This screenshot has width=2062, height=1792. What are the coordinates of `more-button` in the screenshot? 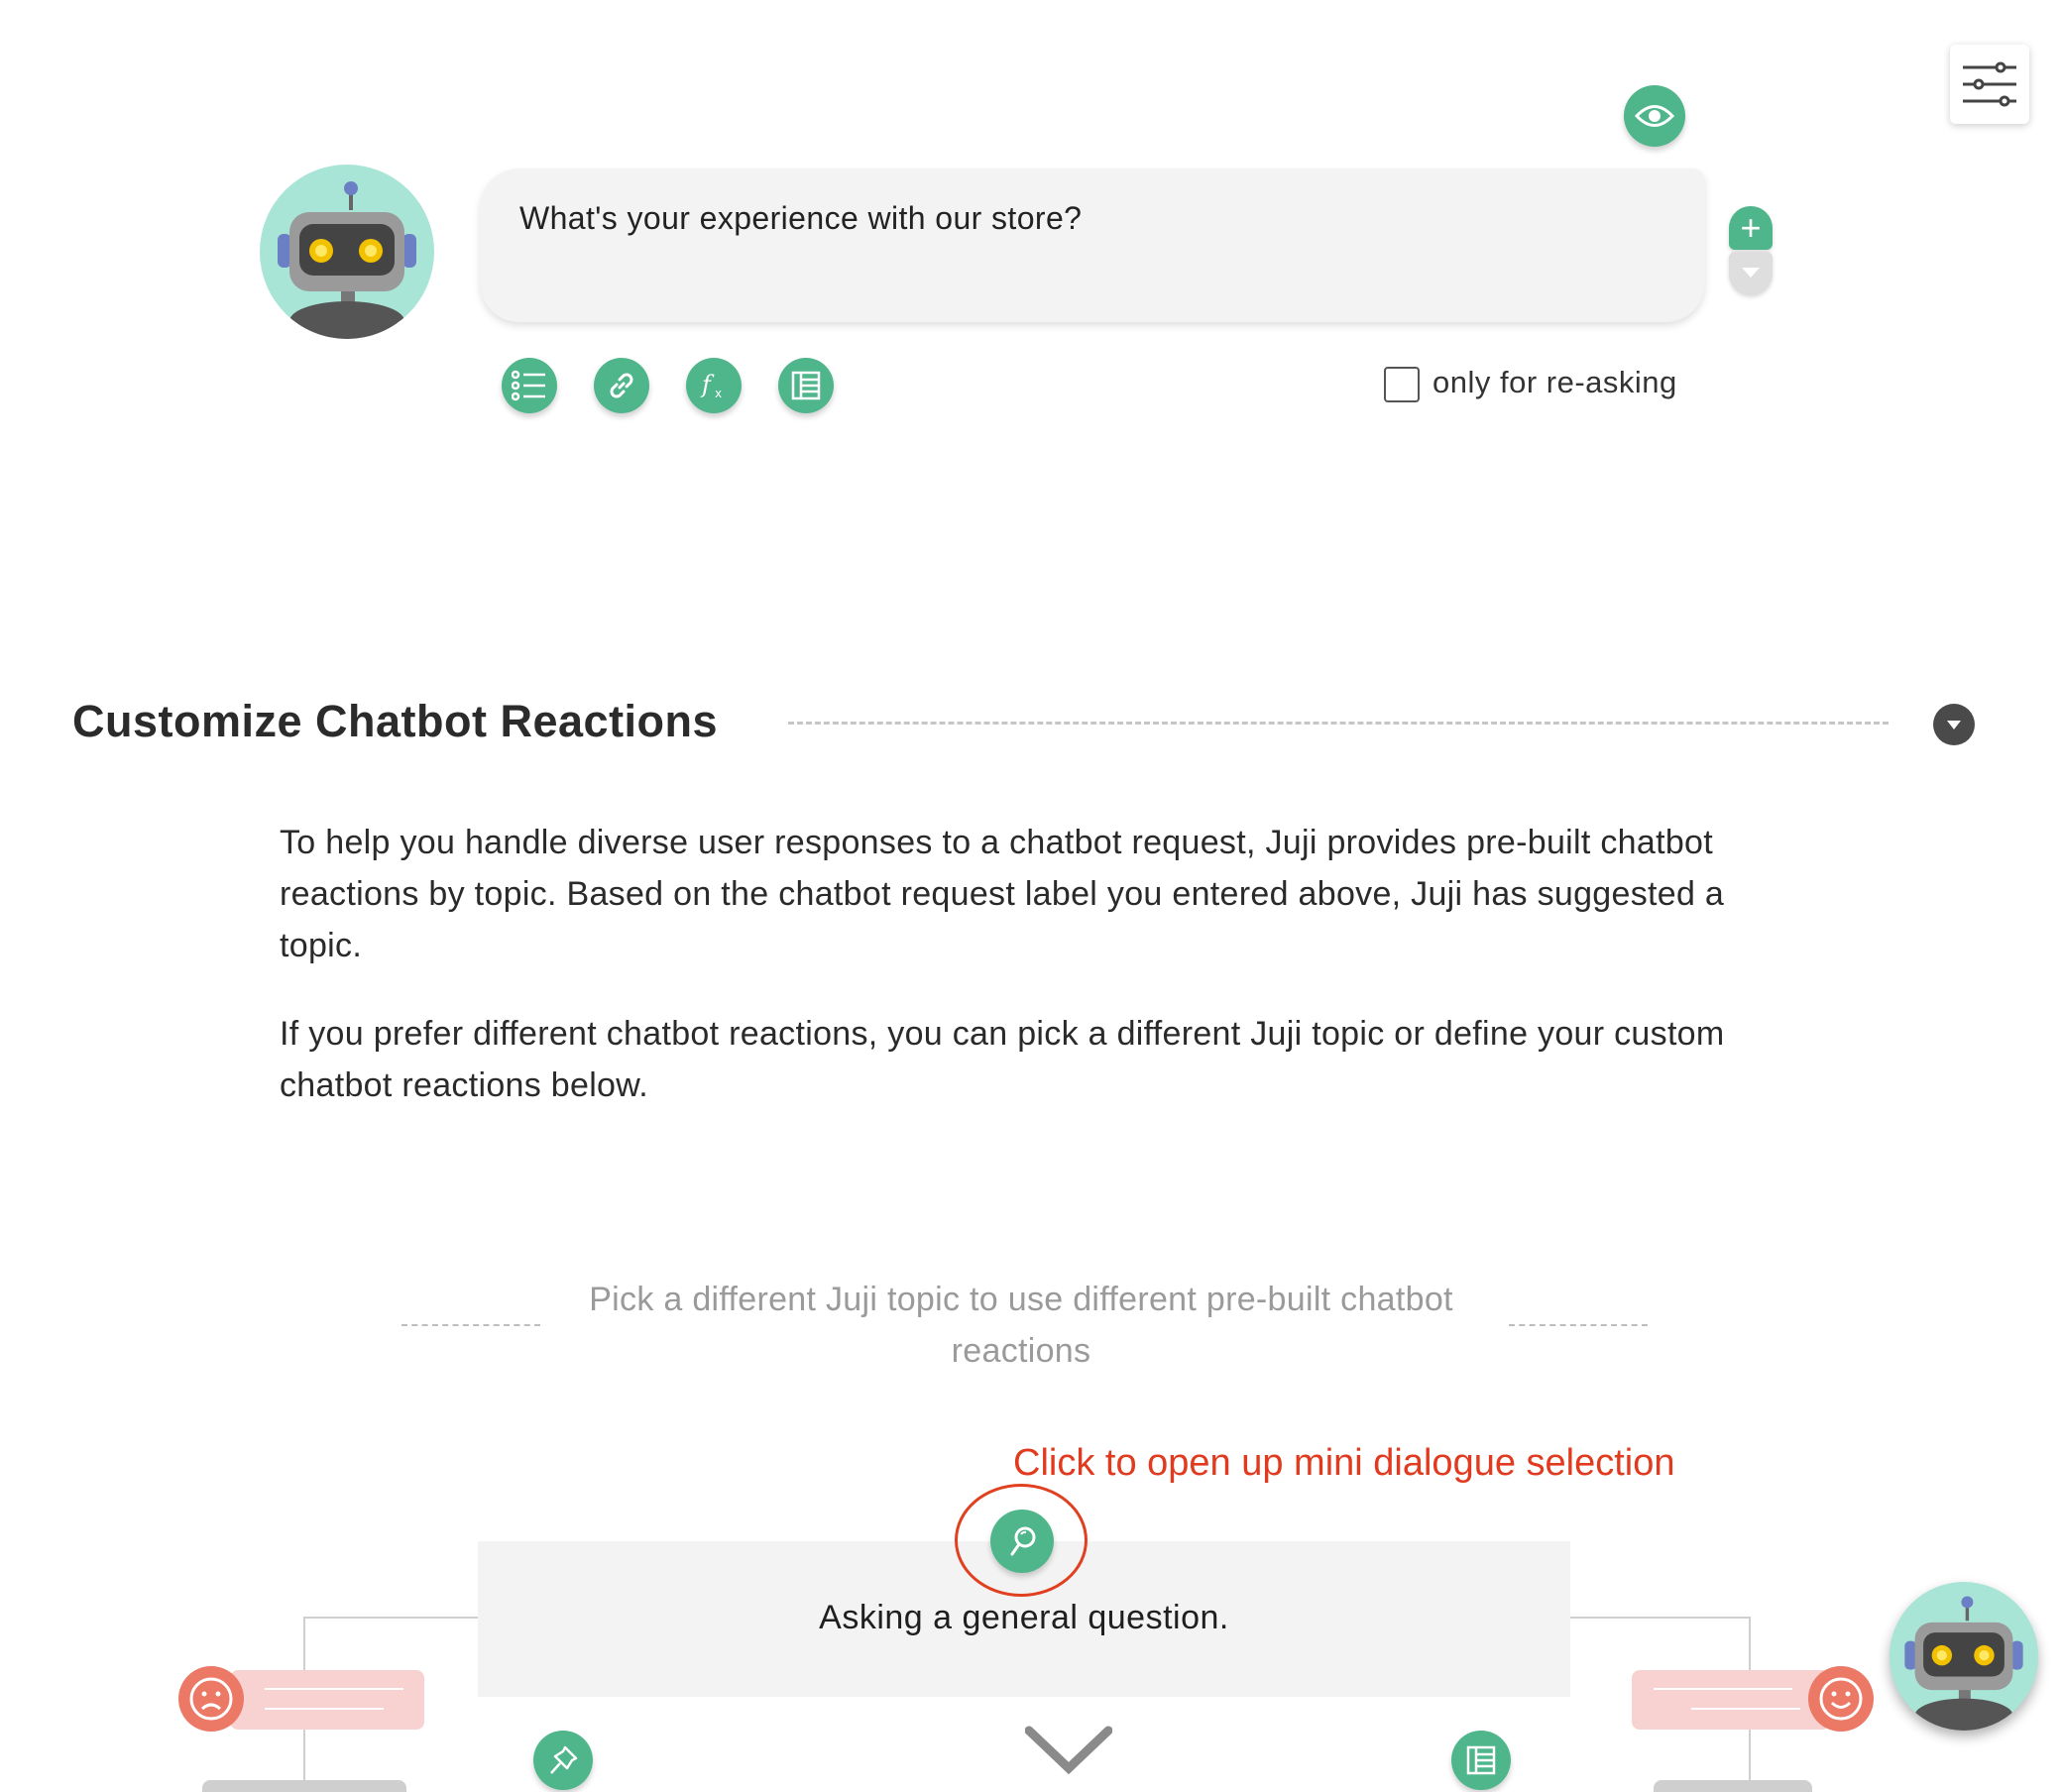 It's located at (1751, 273).